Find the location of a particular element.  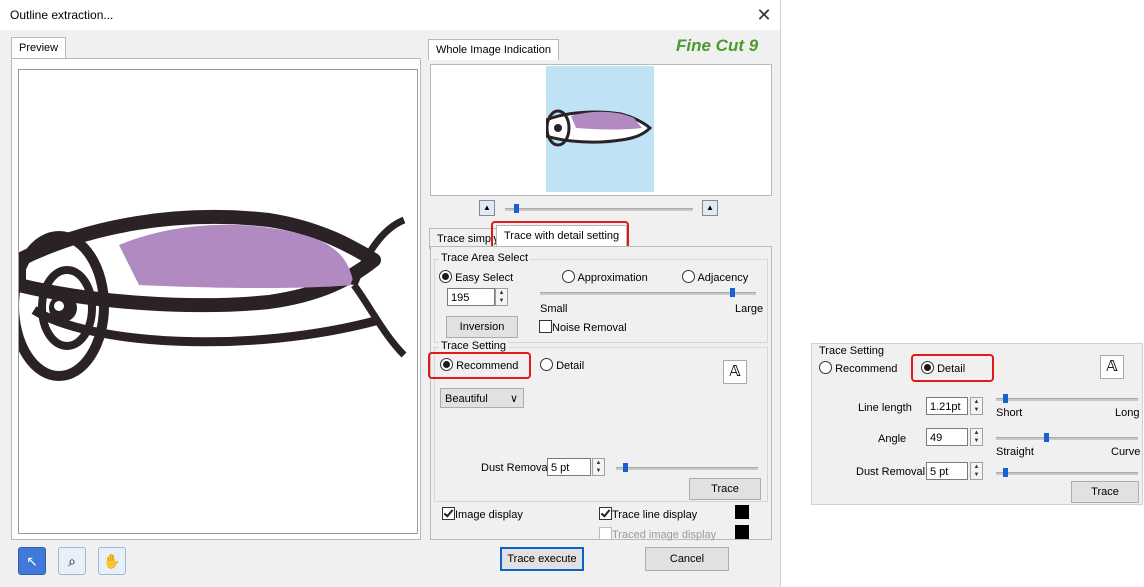

trace-line-display-checkbox: Trace line display is located at coordinates (648, 514).